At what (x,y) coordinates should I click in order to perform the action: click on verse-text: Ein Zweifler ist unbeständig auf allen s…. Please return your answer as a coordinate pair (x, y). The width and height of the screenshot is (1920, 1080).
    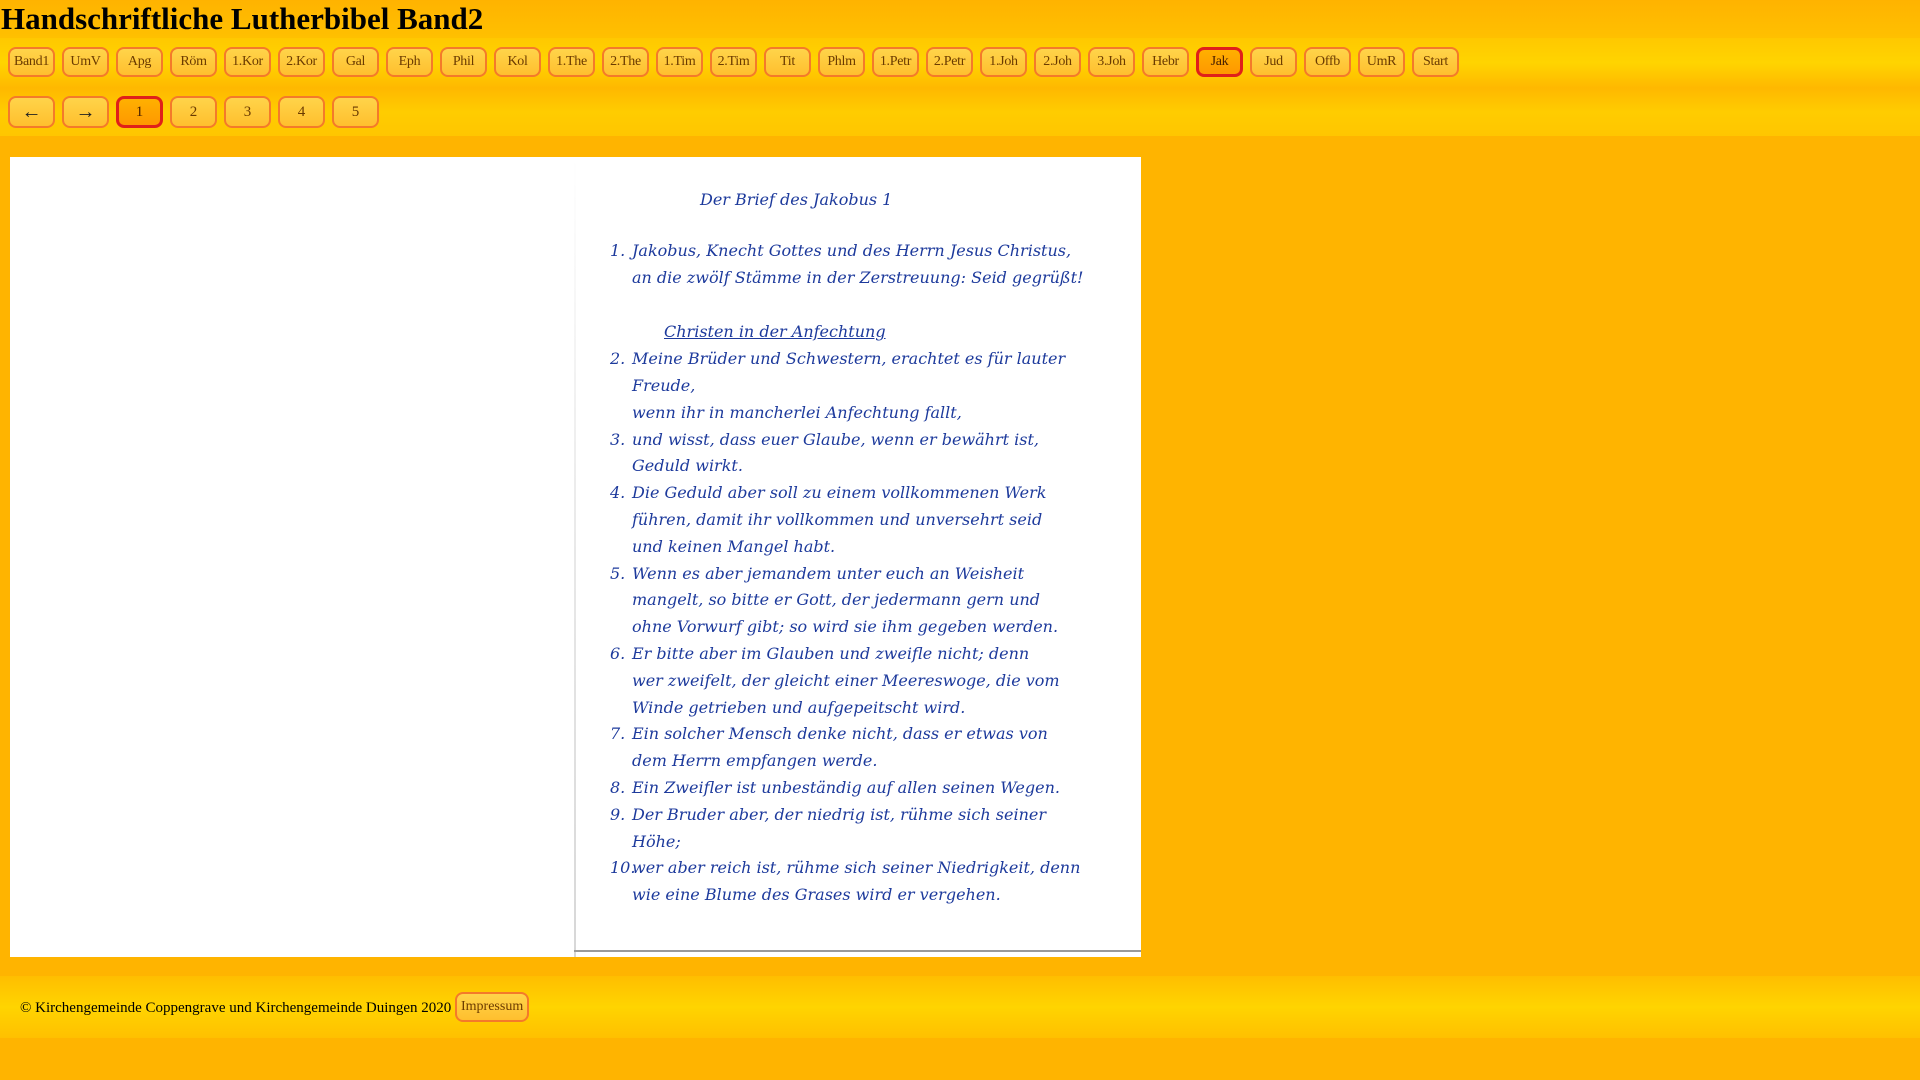
    Looking at the image, I should click on (881, 788).